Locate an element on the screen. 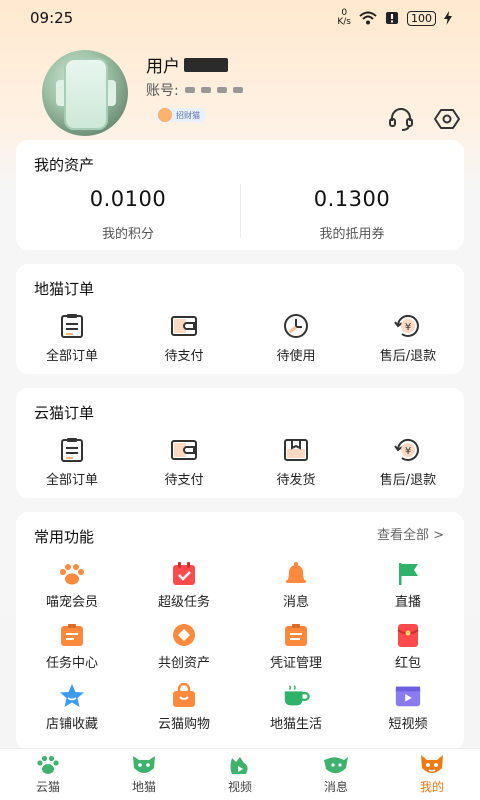  customer-service-icon is located at coordinates (401, 119).